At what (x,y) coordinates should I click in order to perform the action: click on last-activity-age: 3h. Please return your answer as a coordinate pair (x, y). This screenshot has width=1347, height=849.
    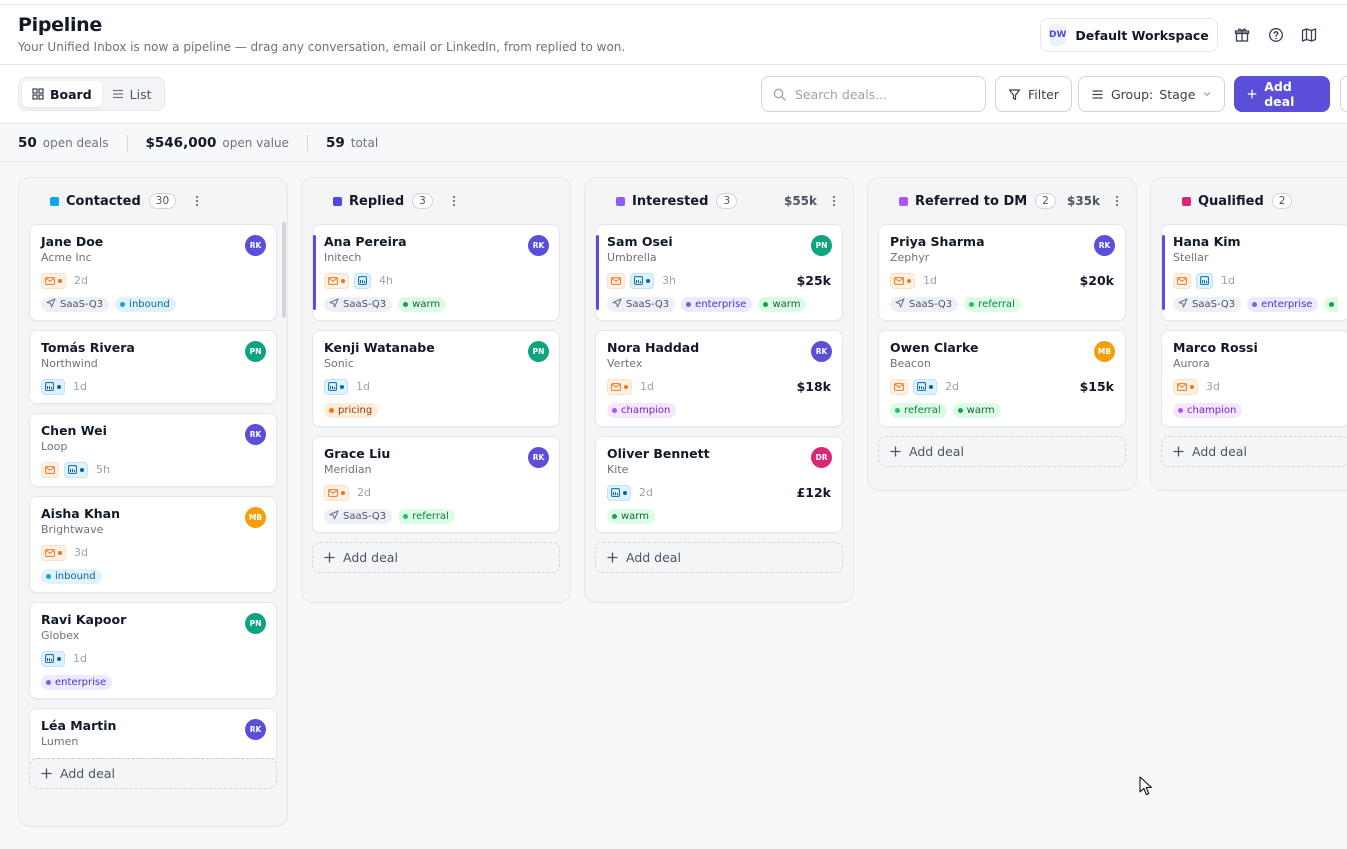
    Looking at the image, I should click on (669, 280).